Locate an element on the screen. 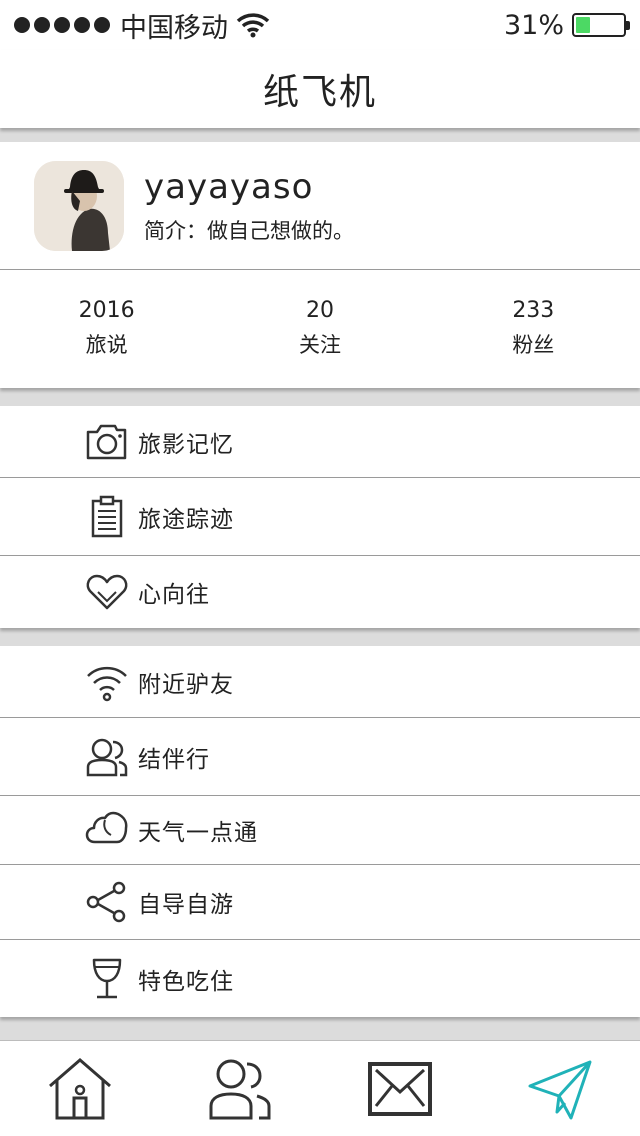  nav-bar: 纸飞机 is located at coordinates (320, 89).